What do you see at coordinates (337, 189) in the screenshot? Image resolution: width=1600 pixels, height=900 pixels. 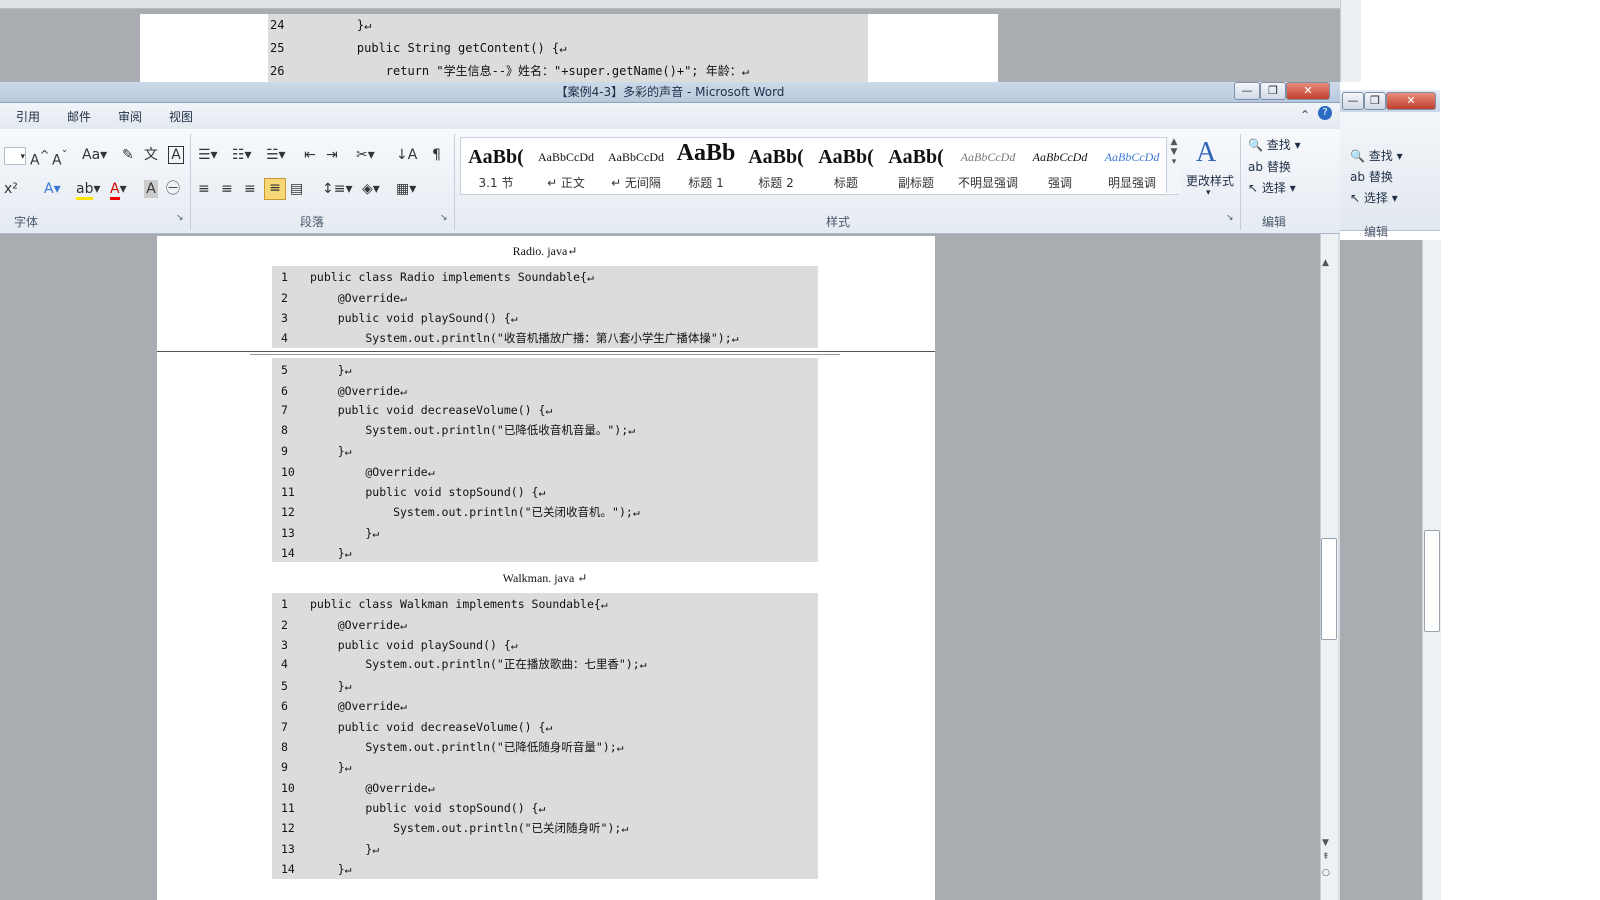 I see `line-spacing-icon: ↕≡▾` at bounding box center [337, 189].